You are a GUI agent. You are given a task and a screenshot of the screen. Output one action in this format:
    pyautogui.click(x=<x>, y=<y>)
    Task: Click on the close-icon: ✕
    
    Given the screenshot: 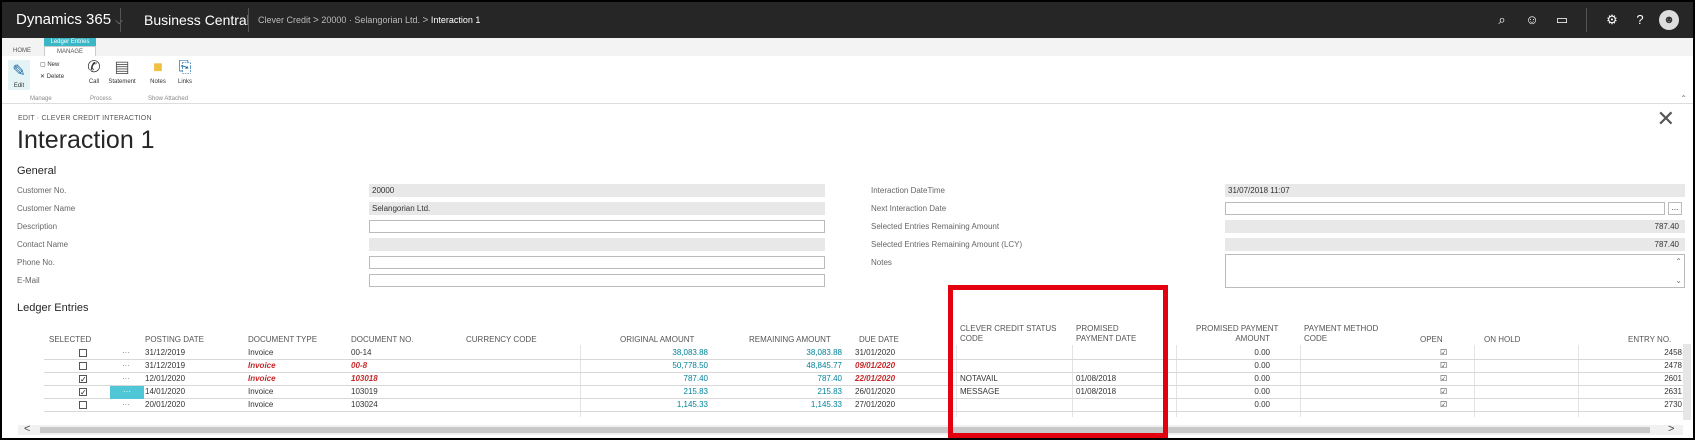 What is the action you would take?
    pyautogui.click(x=1666, y=119)
    